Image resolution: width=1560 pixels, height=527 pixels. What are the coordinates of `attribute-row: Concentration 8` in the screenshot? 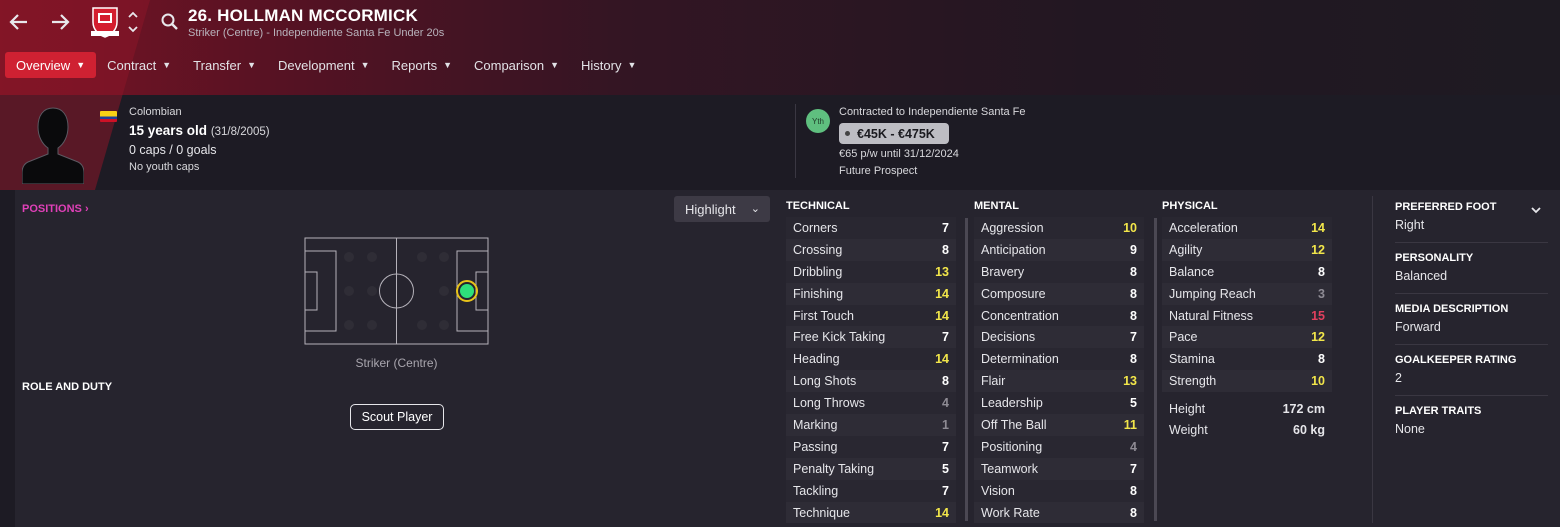 It's located at (1059, 315).